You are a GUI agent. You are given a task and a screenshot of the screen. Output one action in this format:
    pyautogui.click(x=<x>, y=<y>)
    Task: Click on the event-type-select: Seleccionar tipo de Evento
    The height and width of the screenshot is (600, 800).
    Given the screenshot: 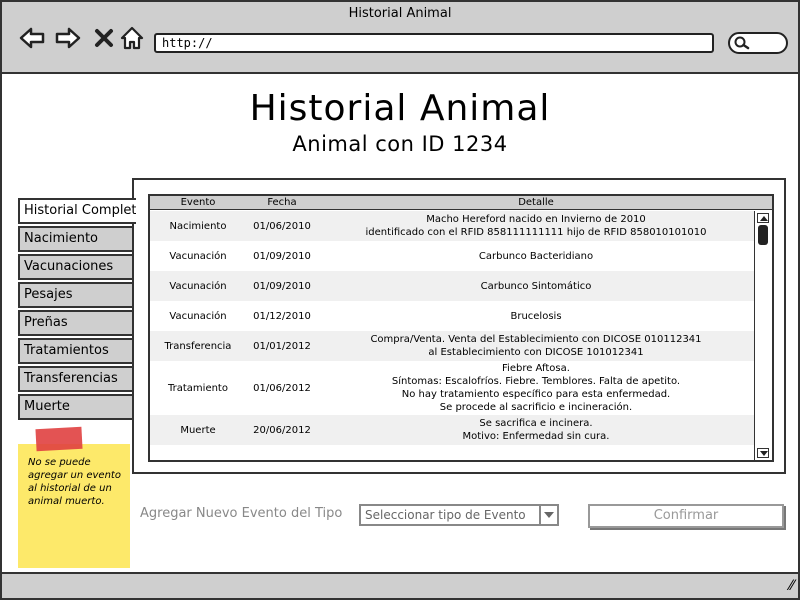 What is the action you would take?
    pyautogui.click(x=459, y=515)
    